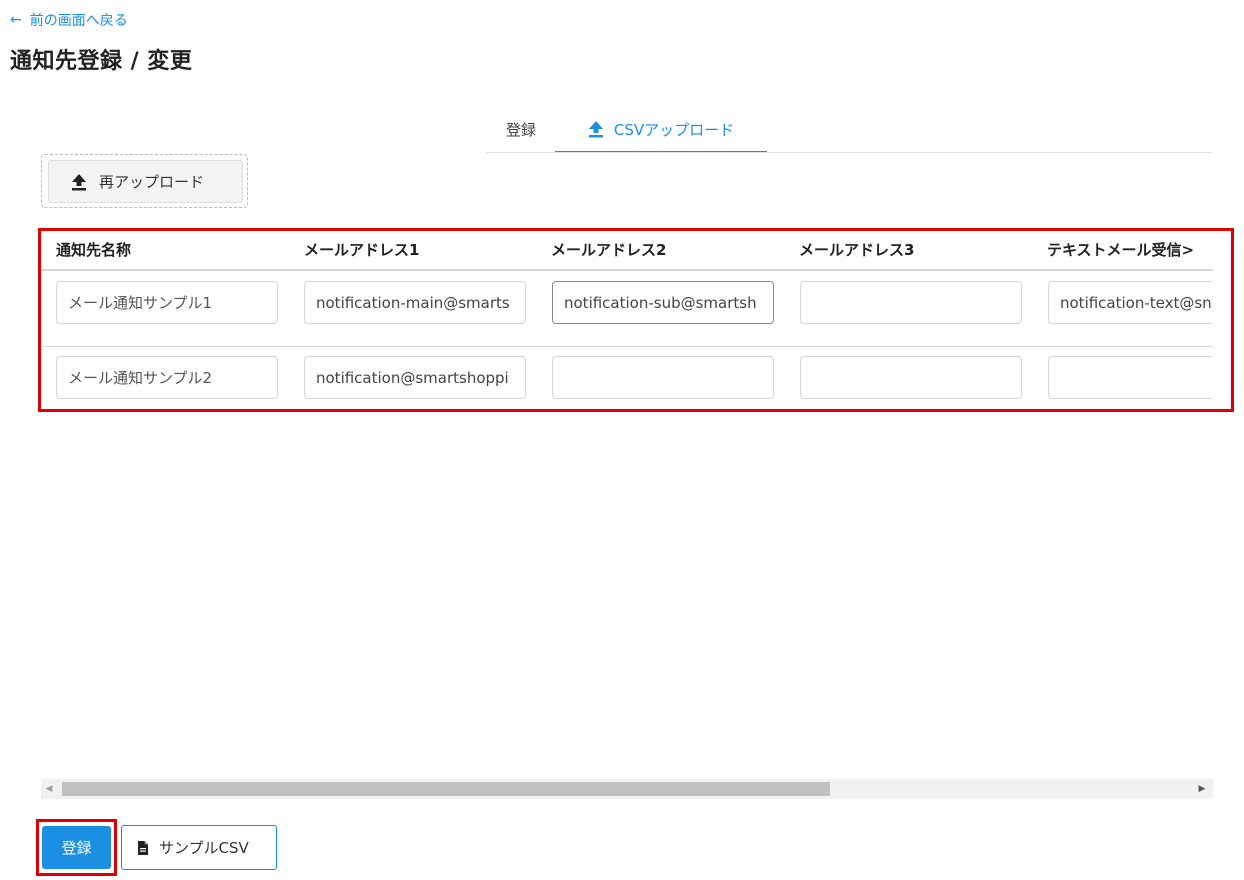 This screenshot has height=880, width=1244. Describe the element at coordinates (674, 130) in the screenshot. I see `tab-csv-upload-label: CSVアップロード` at that location.